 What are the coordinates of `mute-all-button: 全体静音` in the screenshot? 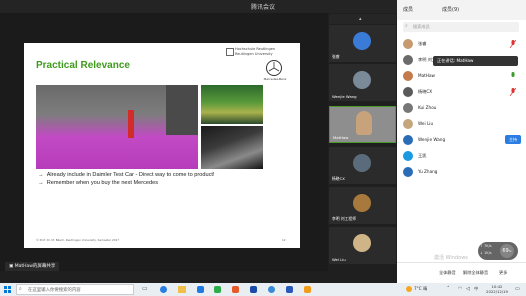 It's located at (447, 273).